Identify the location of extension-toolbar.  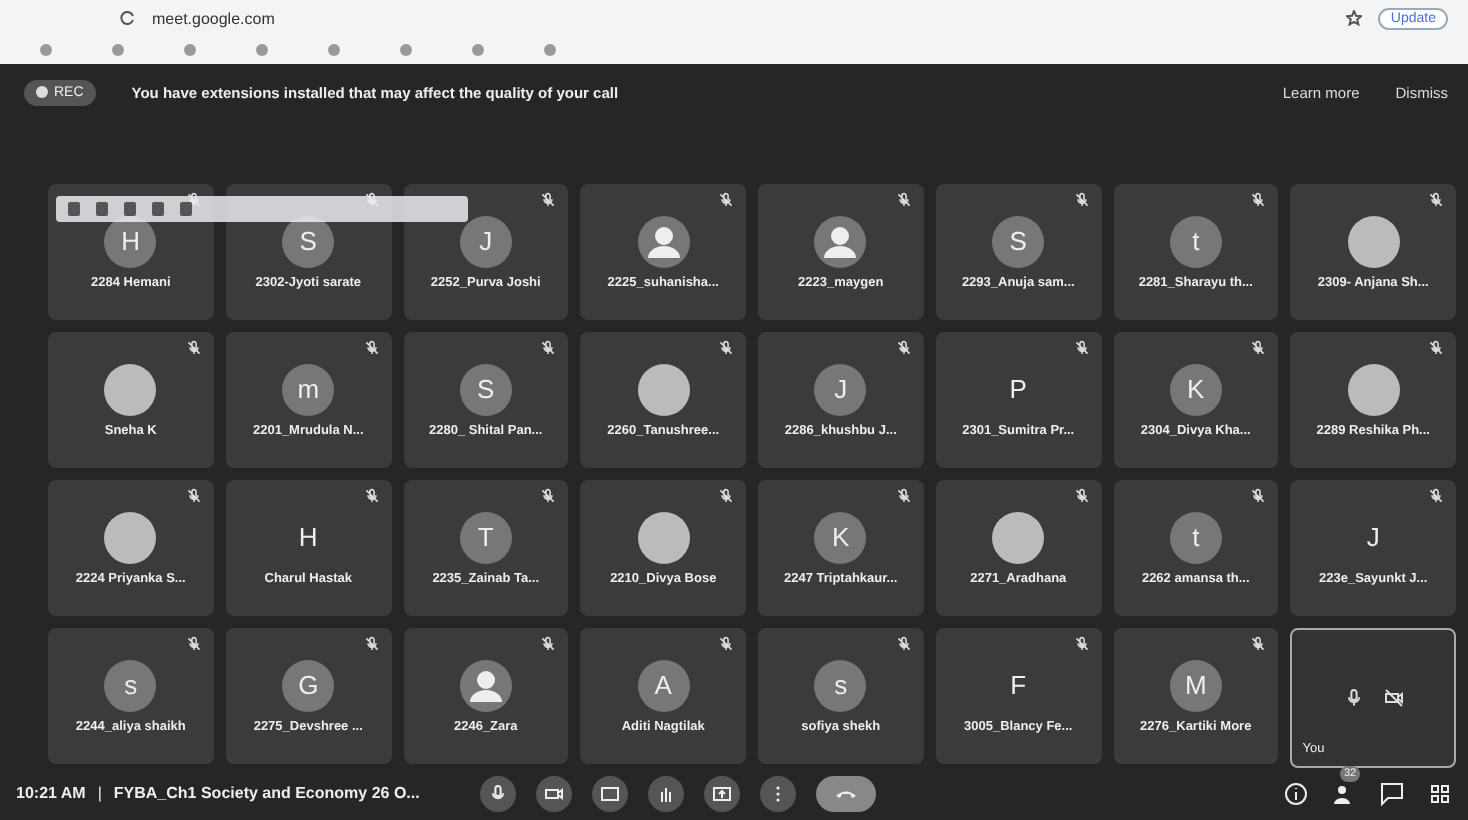
(262, 209).